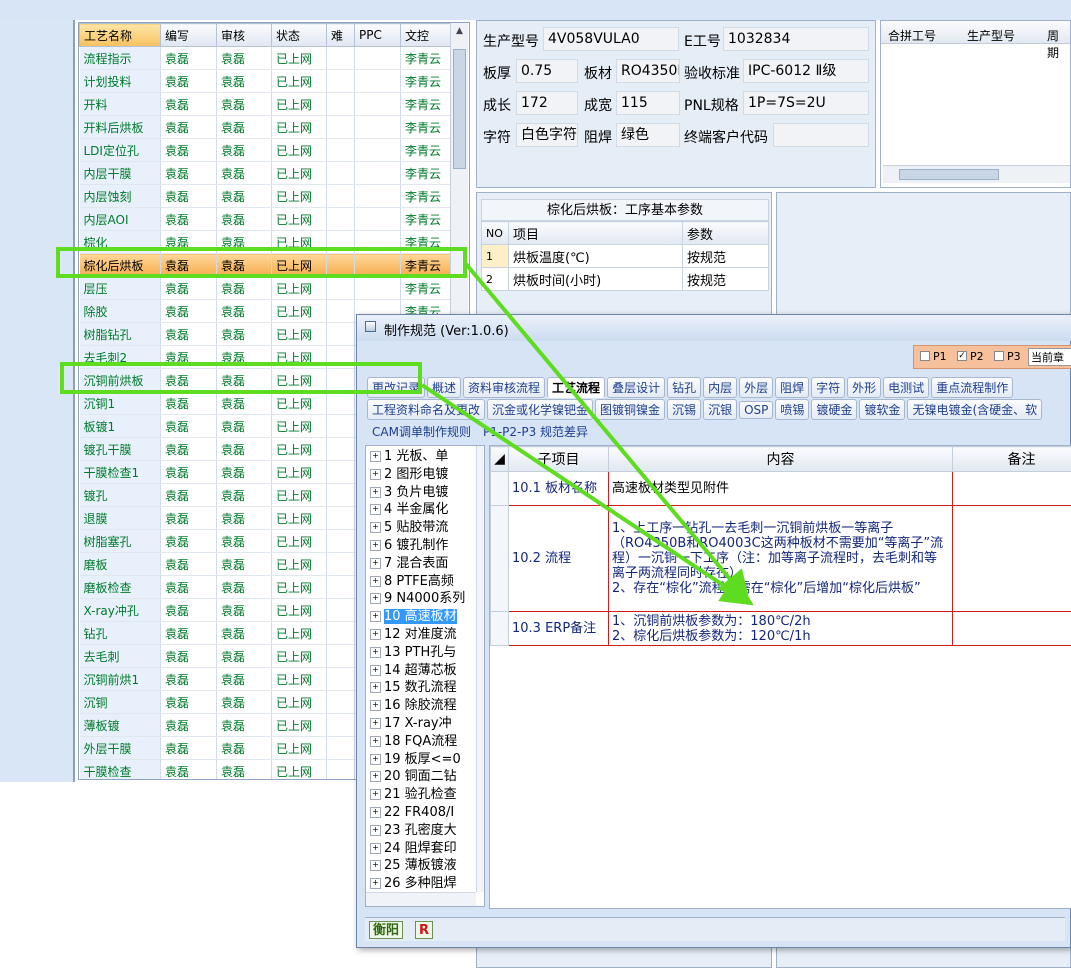  I want to click on annotation-arrows, so click(587, 434).